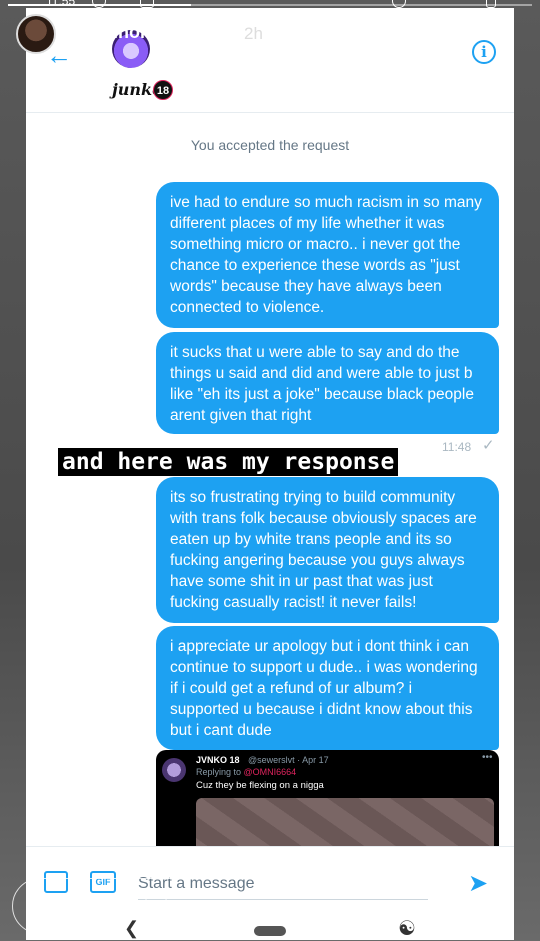 This screenshot has width=540, height=941. I want to click on replying-label: Replying to, so click(220, 772).